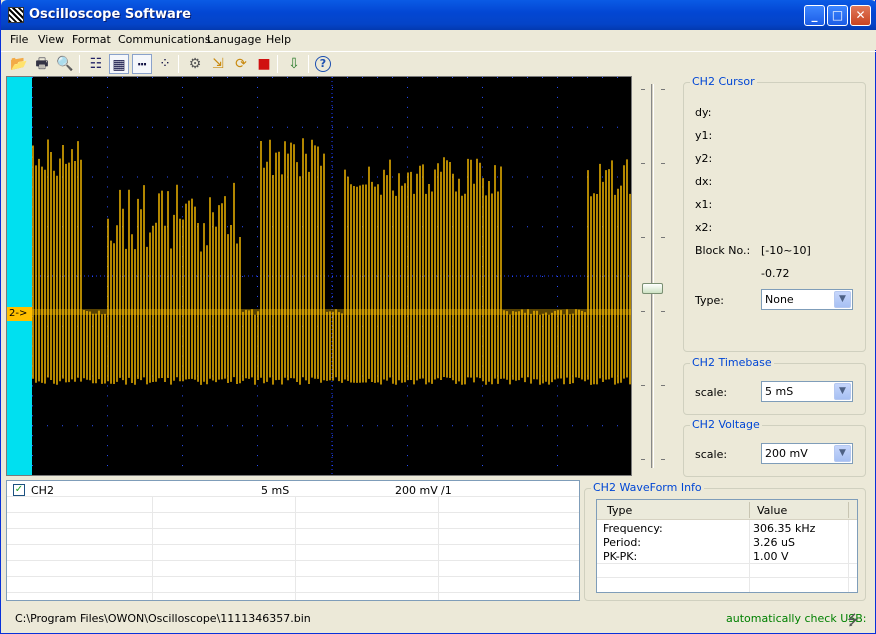  Describe the element at coordinates (814, 15) in the screenshot. I see `minimize-button: _` at that location.